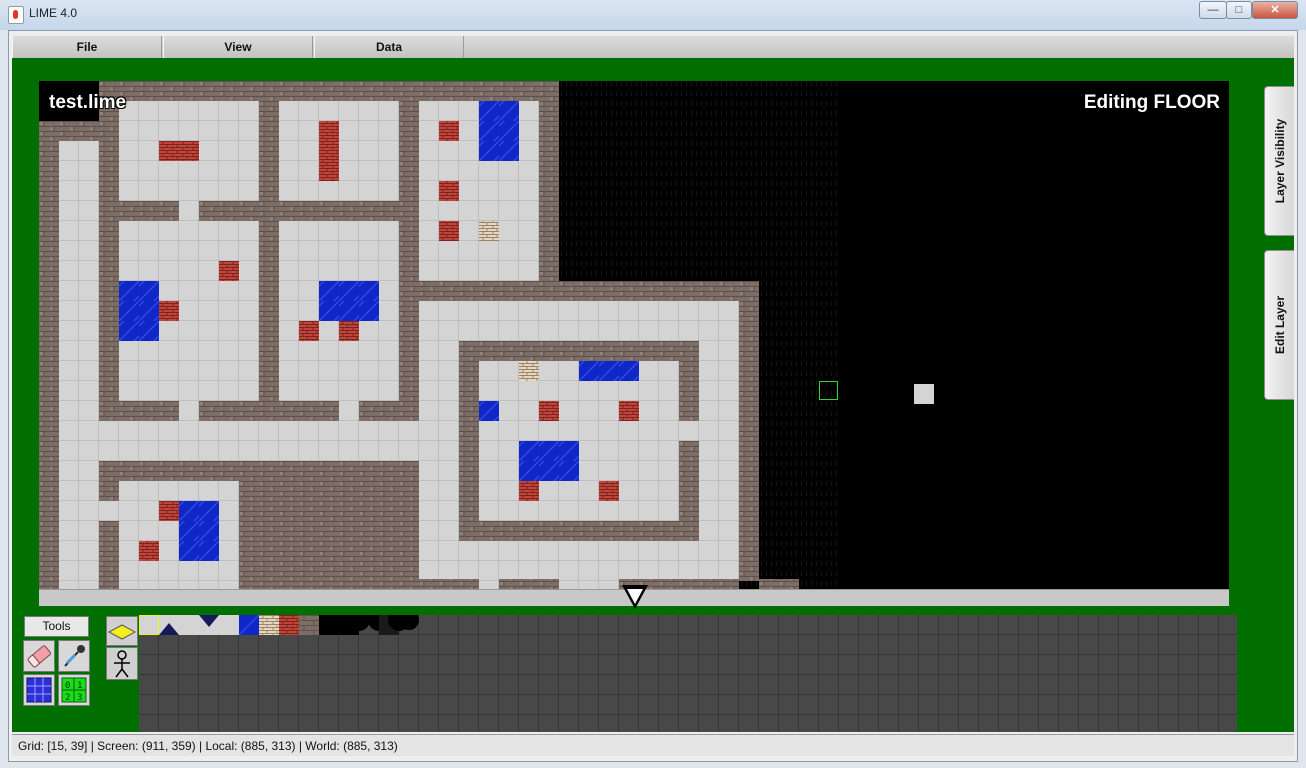  I want to click on person-icon, so click(122, 664).